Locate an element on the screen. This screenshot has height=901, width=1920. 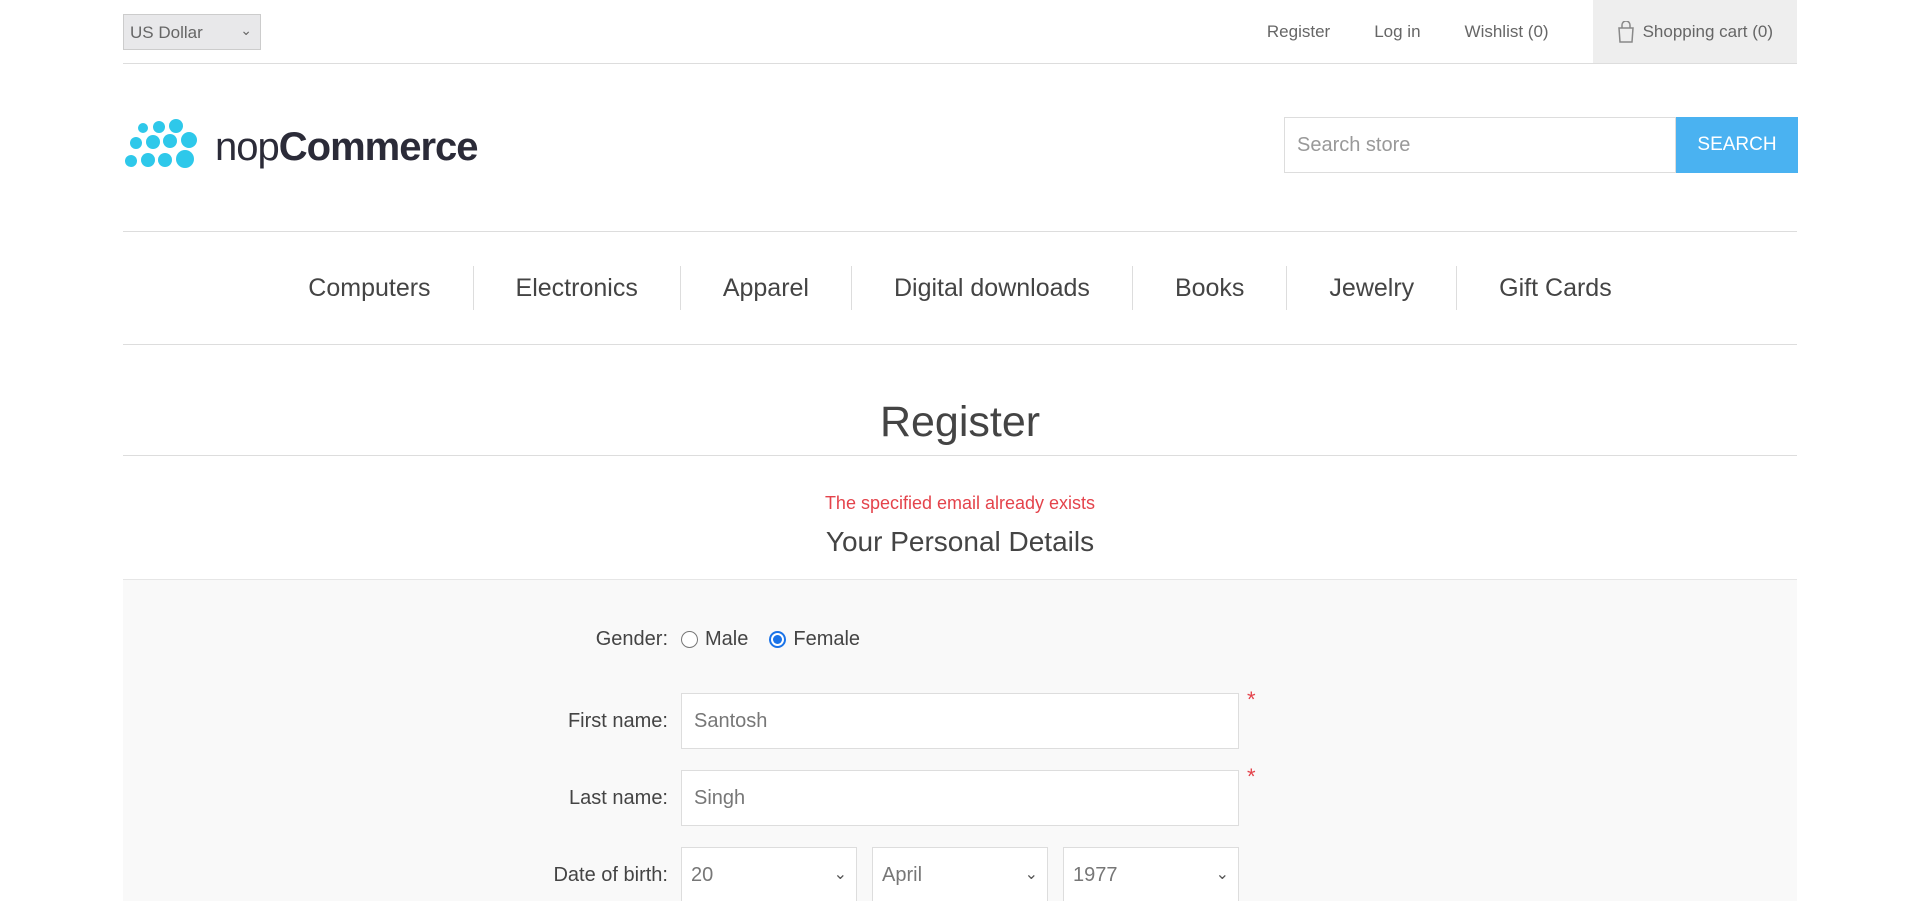
menu-item-gift-cards: Gift Cards is located at coordinates (1555, 288).